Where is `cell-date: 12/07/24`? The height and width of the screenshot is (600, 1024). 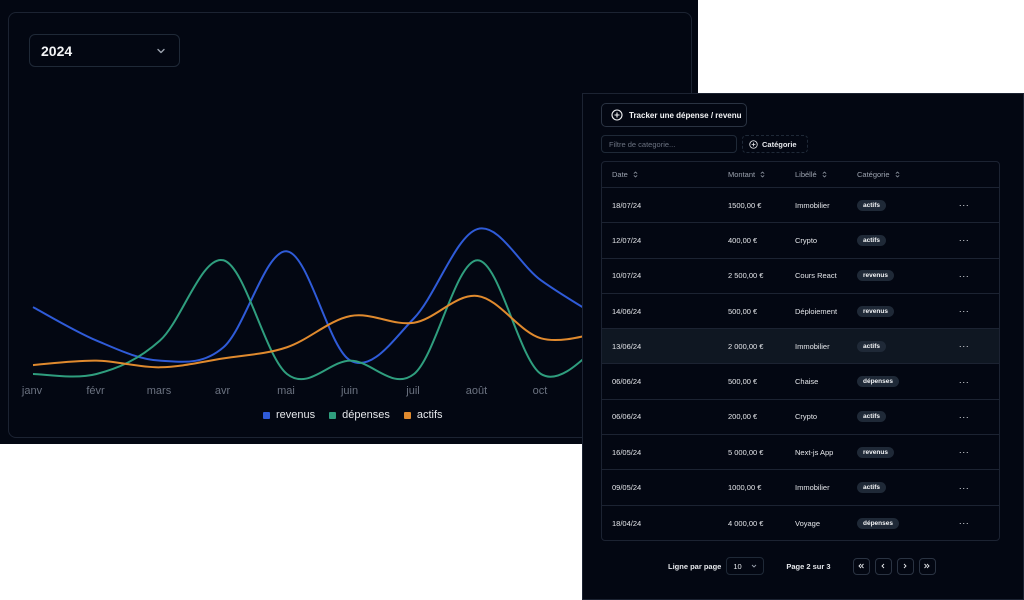 cell-date: 12/07/24 is located at coordinates (627, 240).